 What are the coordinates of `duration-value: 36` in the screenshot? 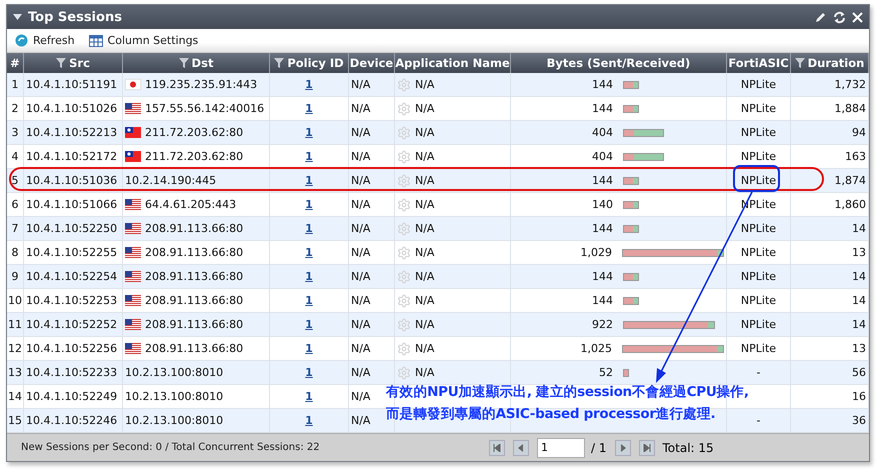 It's located at (859, 420).